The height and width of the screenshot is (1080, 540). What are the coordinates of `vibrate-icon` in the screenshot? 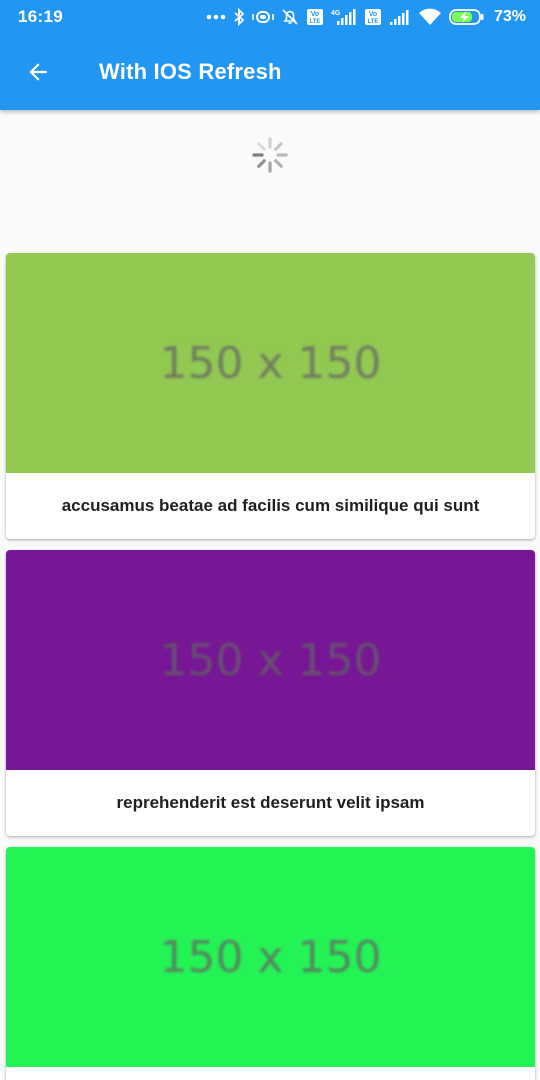 It's located at (263, 16).